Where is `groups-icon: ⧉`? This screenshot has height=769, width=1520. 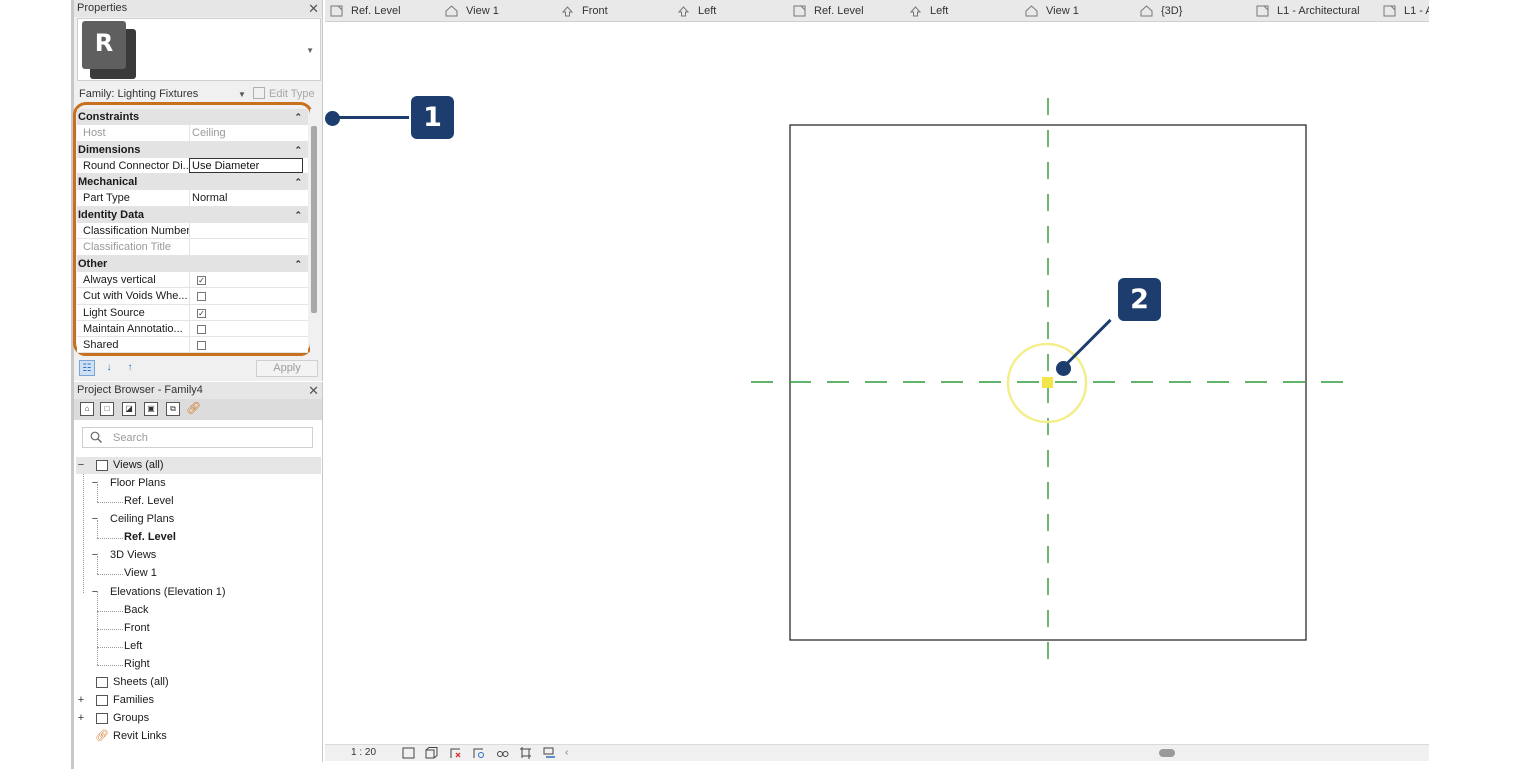
groups-icon: ⧉ is located at coordinates (173, 409).